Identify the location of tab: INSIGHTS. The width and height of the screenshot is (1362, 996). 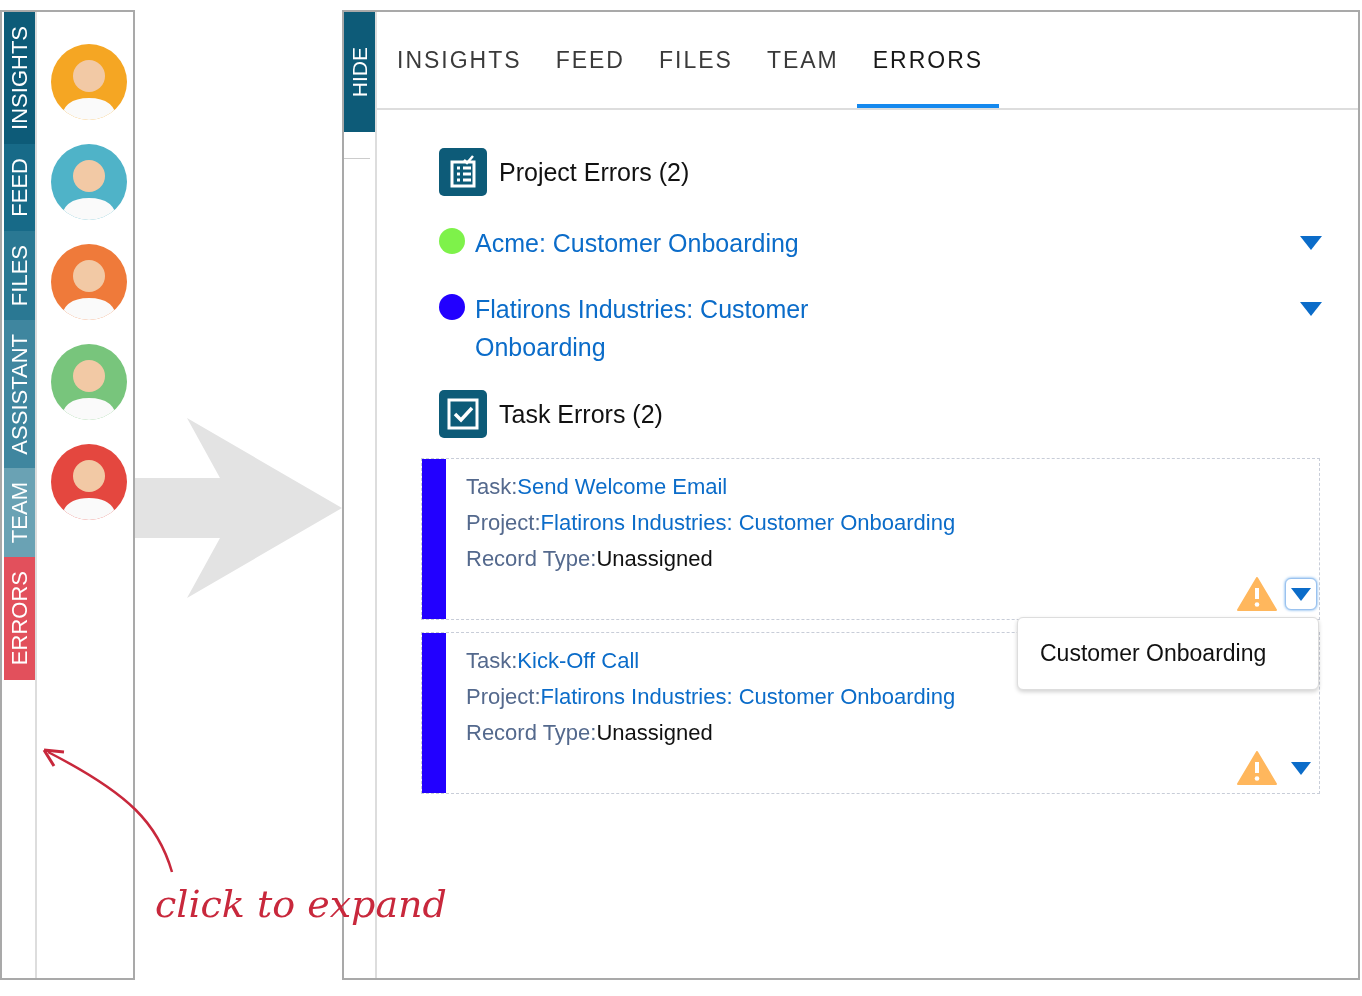
(459, 60).